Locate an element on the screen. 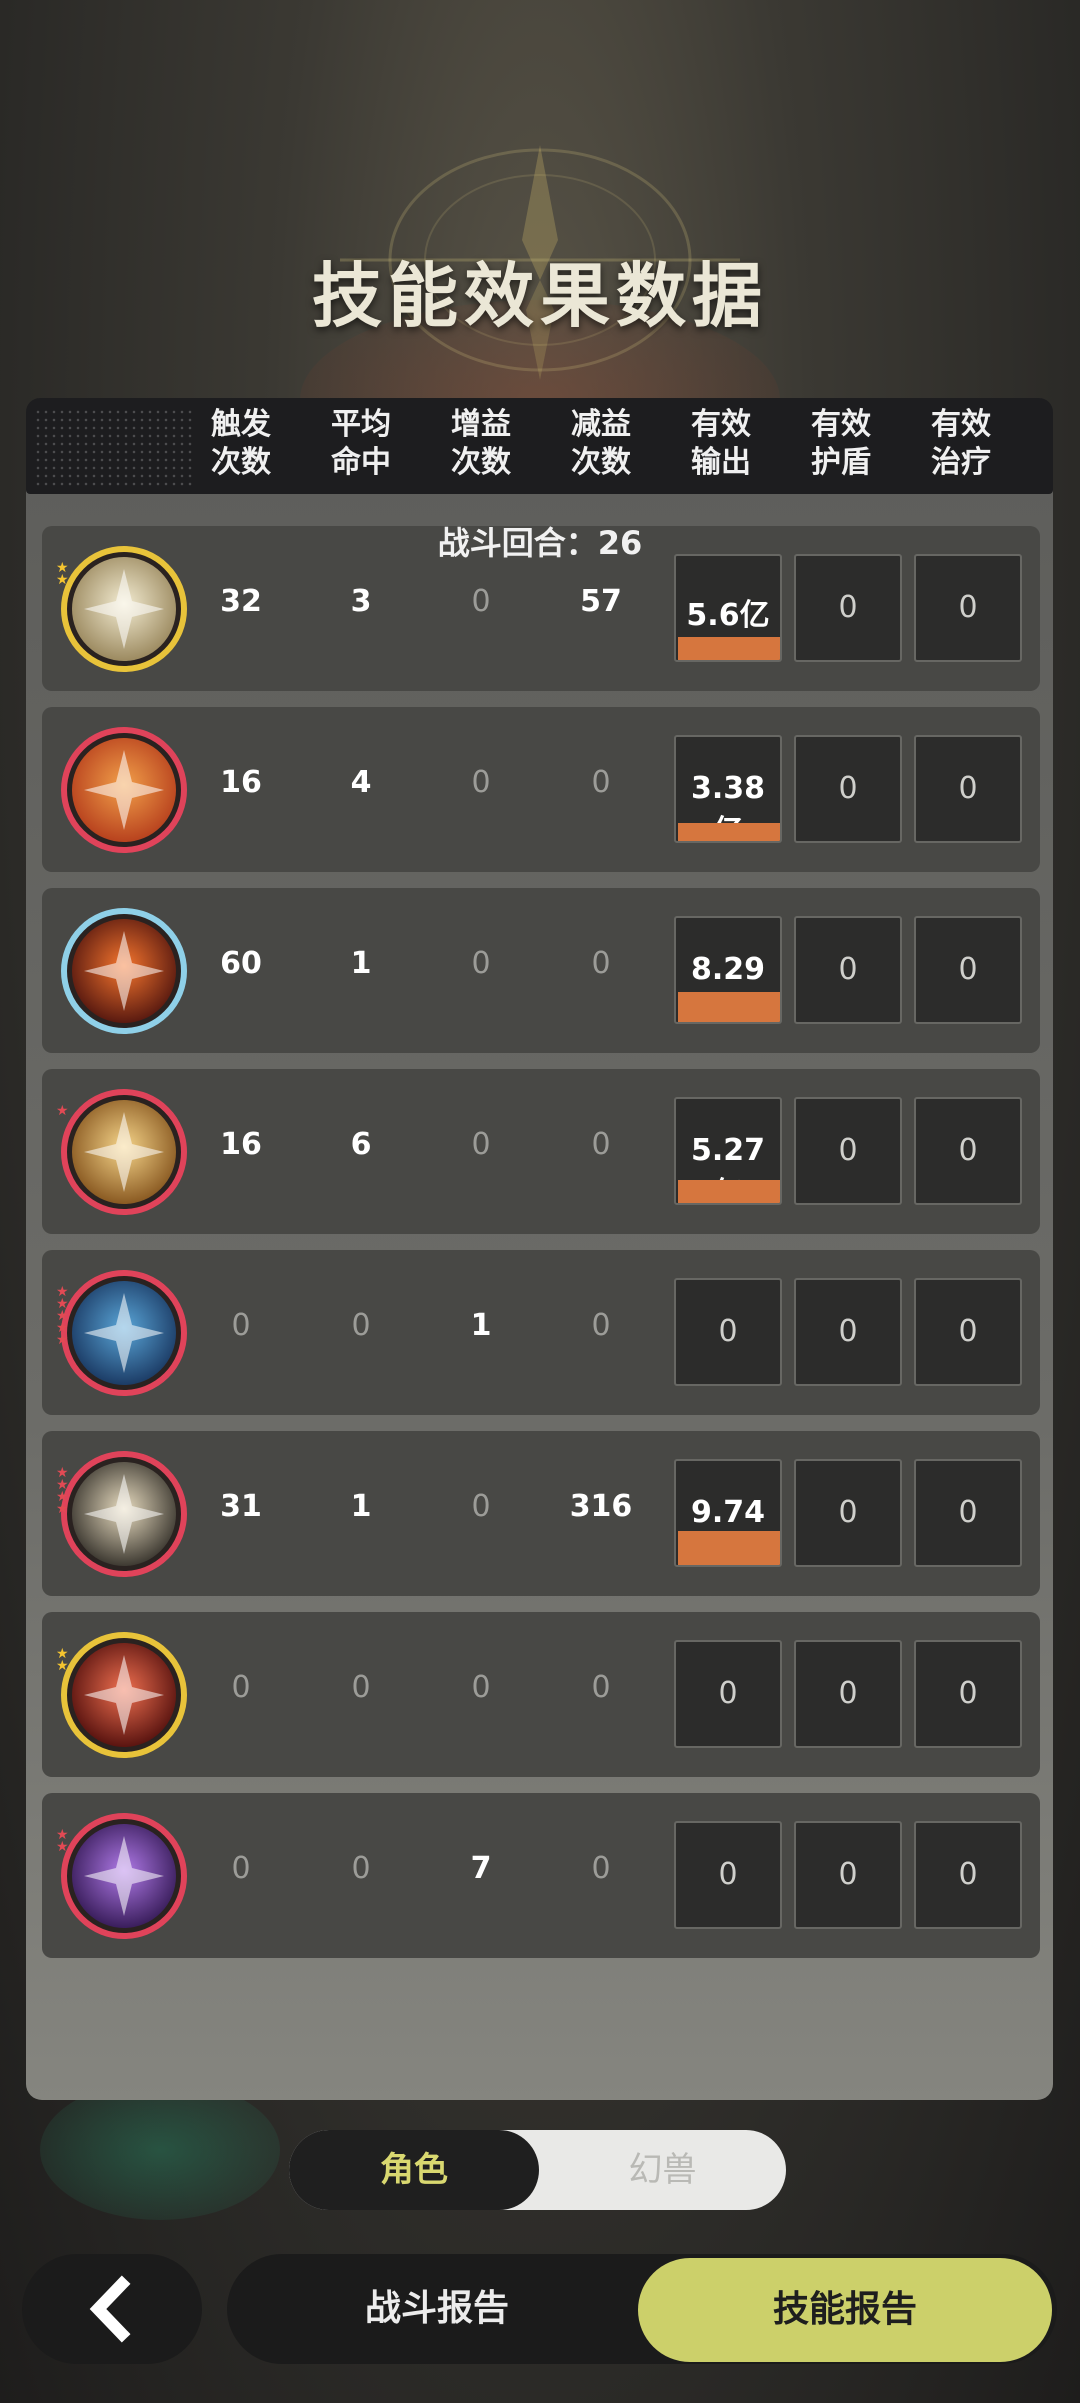 This screenshot has width=1080, height=2403. back-button is located at coordinates (112, 2309).